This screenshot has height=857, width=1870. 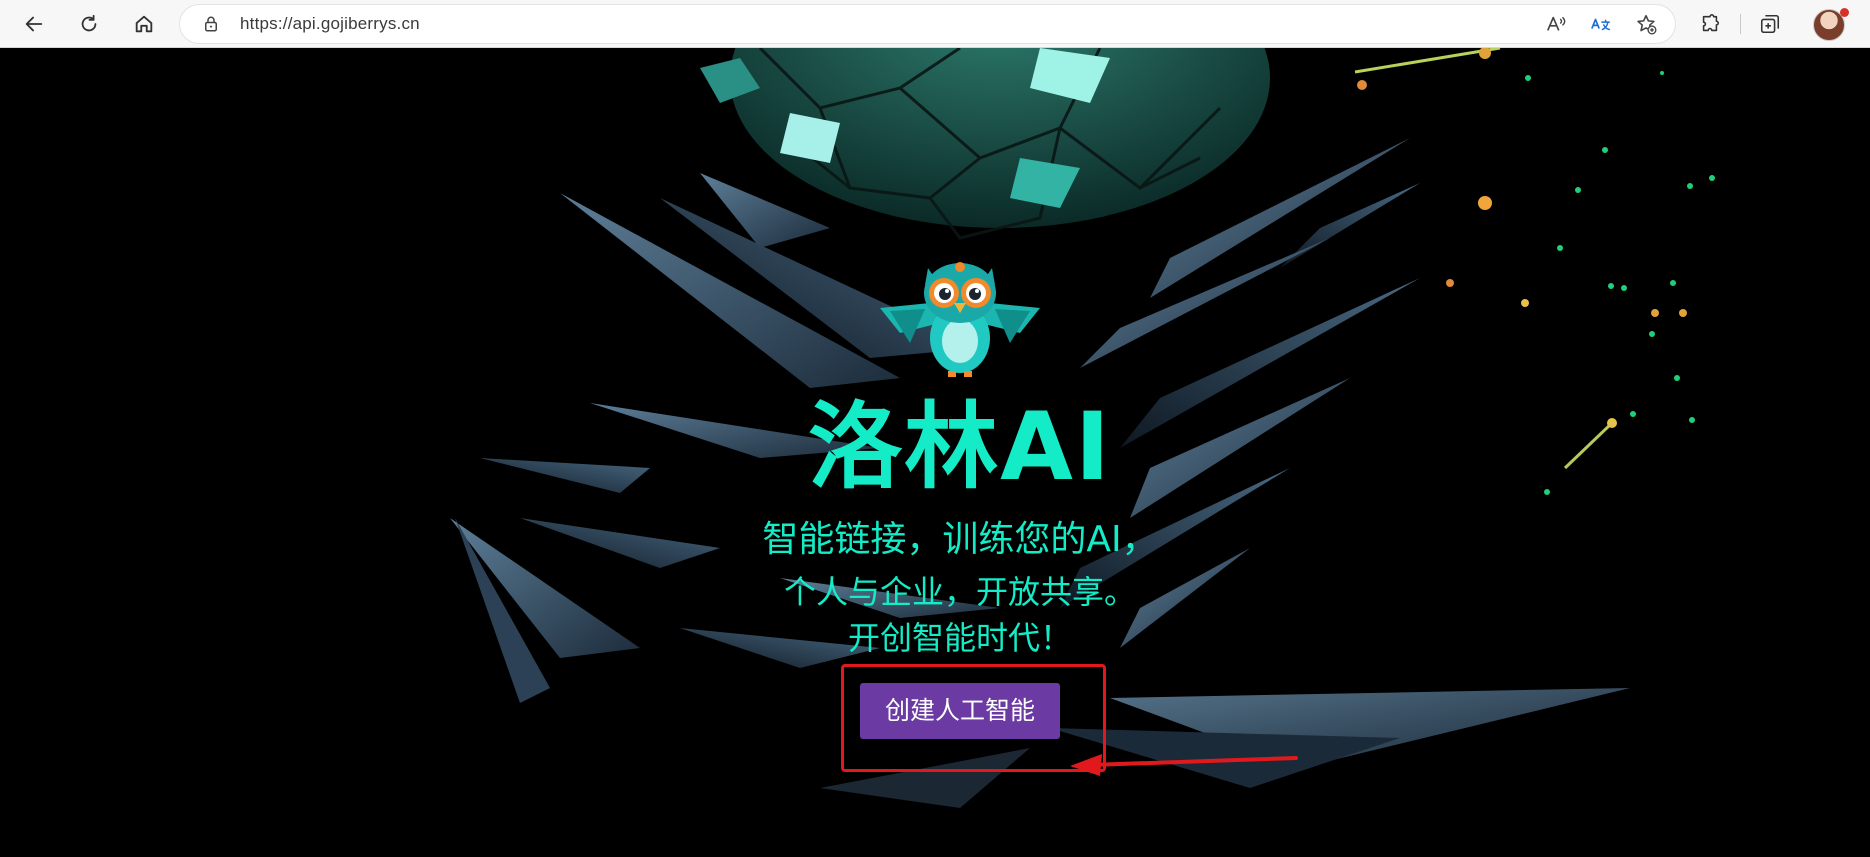 I want to click on translate-icon, so click(x=1600, y=24).